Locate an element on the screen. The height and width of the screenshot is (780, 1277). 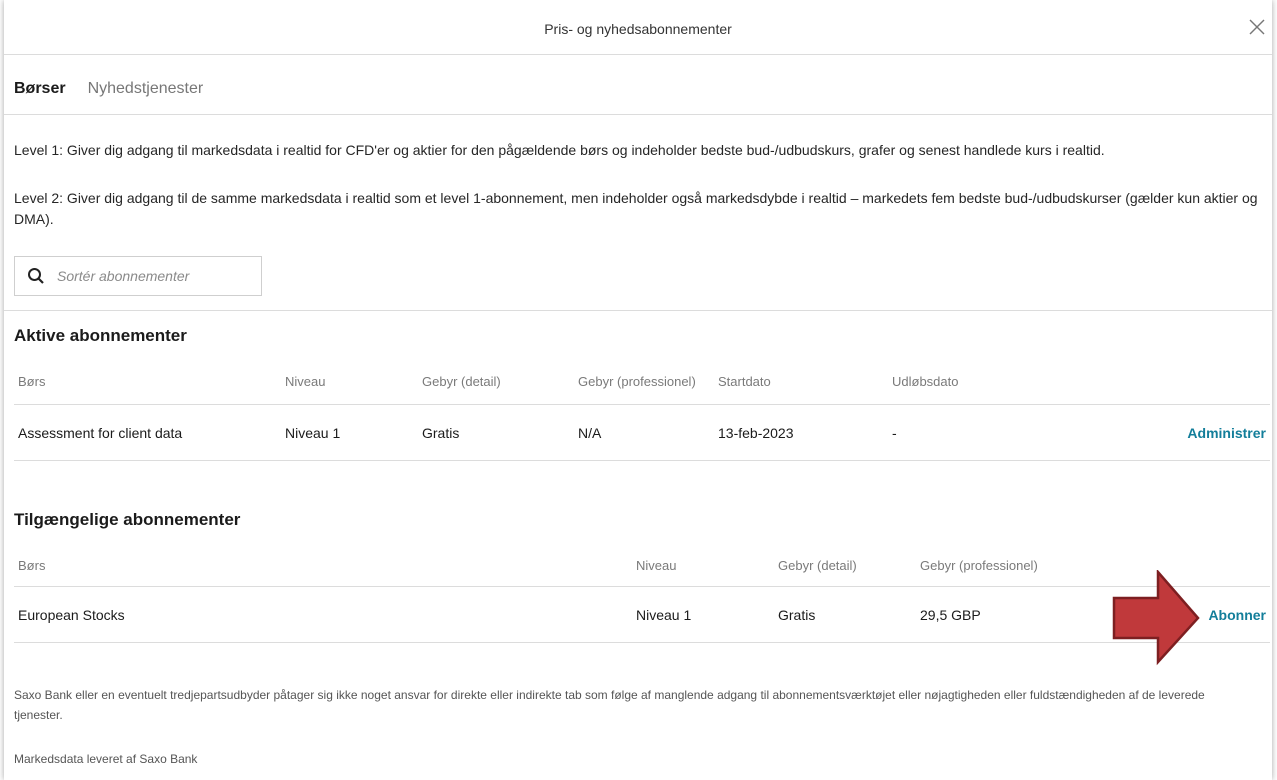
column-header-expiry-date: Udløbsdato is located at coordinates (925, 381).